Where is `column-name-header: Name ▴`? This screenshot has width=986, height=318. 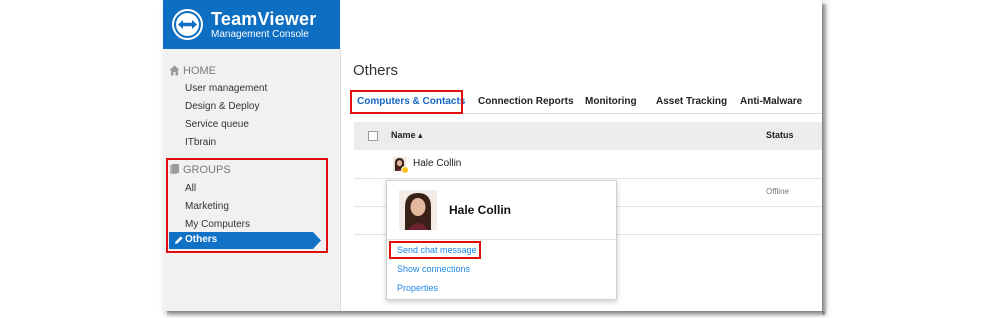 column-name-header: Name ▴ is located at coordinates (407, 135).